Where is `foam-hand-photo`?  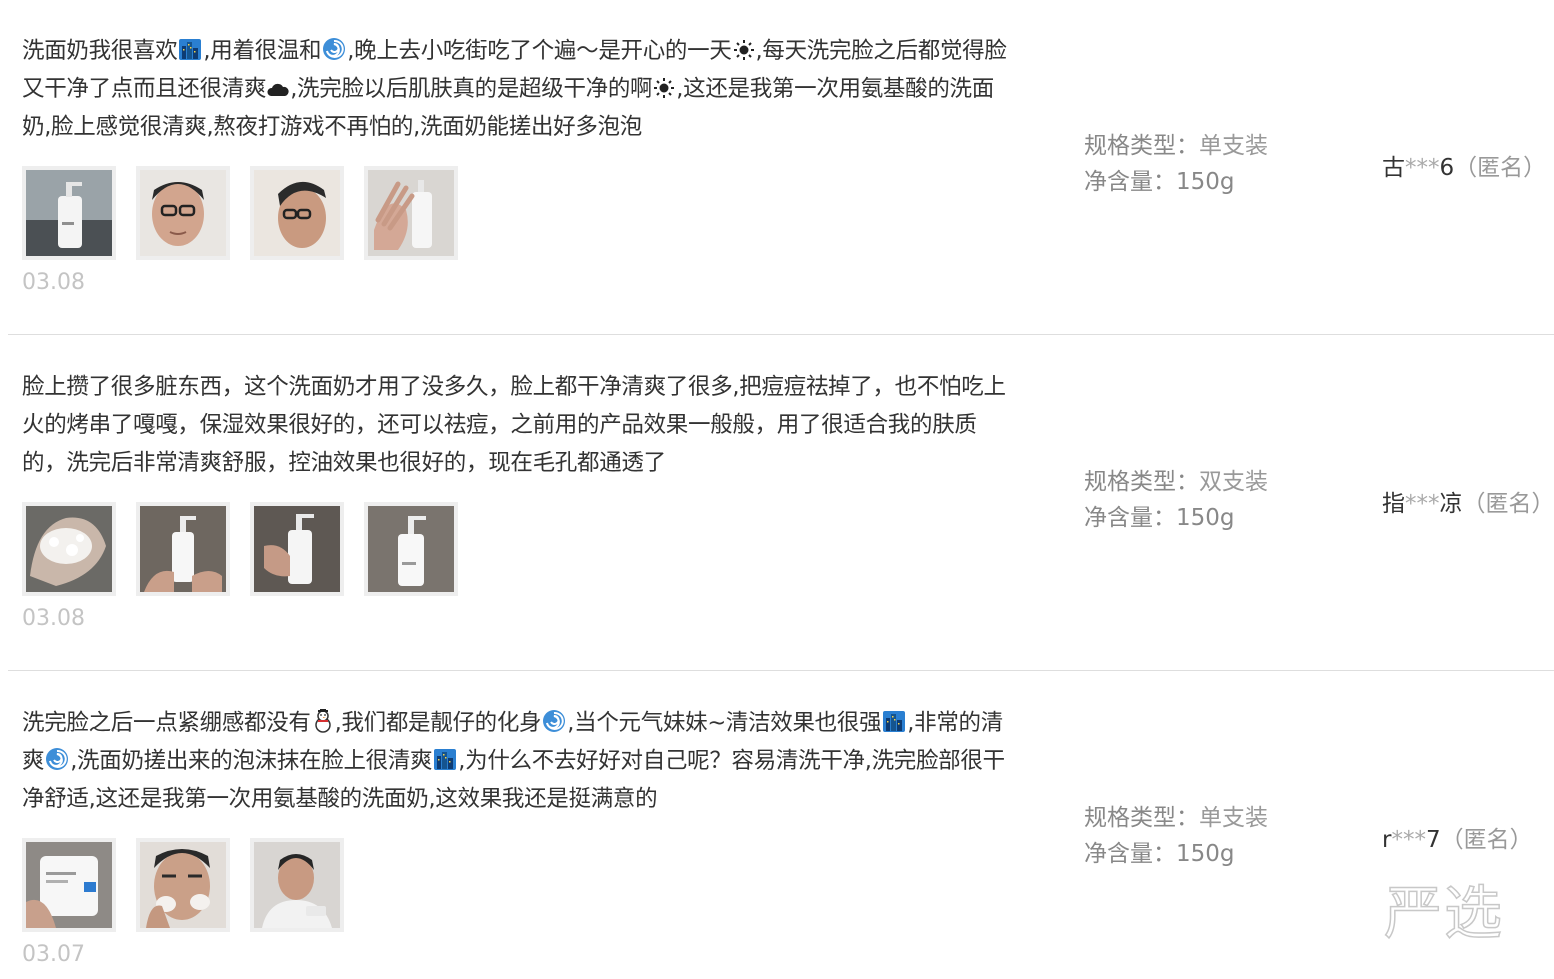 foam-hand-photo is located at coordinates (69, 549).